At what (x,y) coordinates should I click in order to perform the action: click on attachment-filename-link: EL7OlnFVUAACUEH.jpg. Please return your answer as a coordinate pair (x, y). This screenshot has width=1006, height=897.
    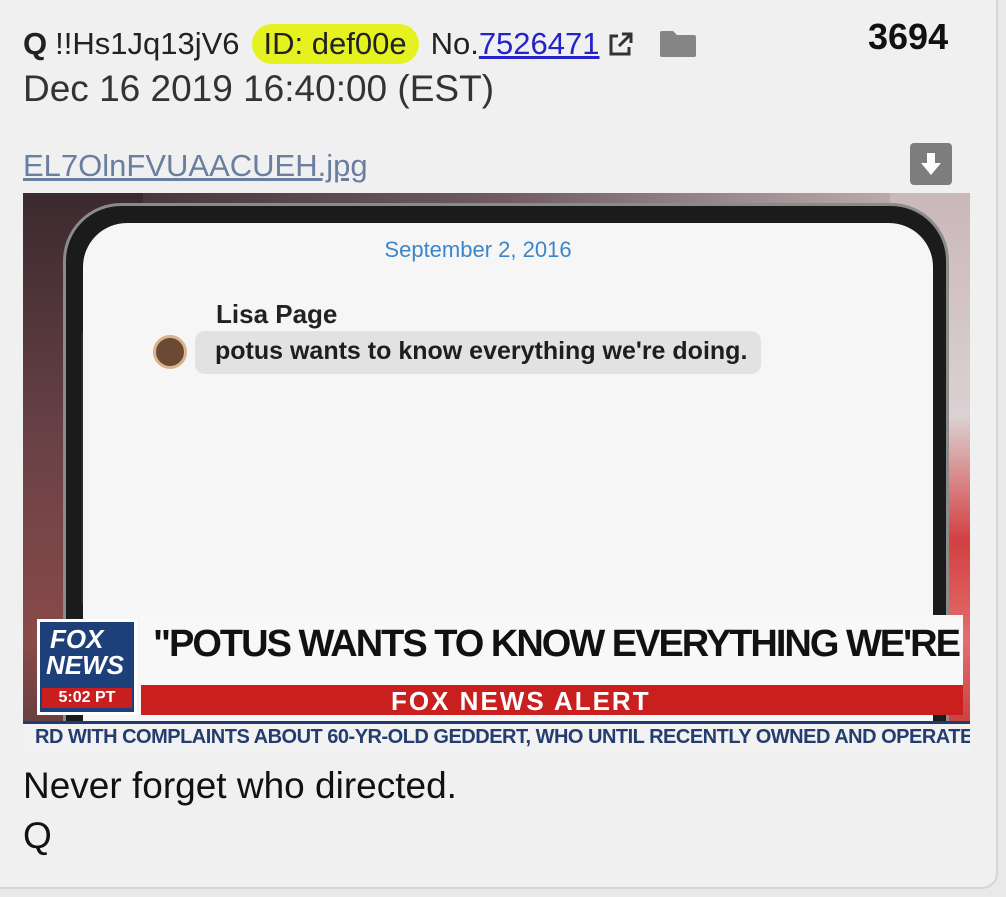
    Looking at the image, I should click on (195, 166).